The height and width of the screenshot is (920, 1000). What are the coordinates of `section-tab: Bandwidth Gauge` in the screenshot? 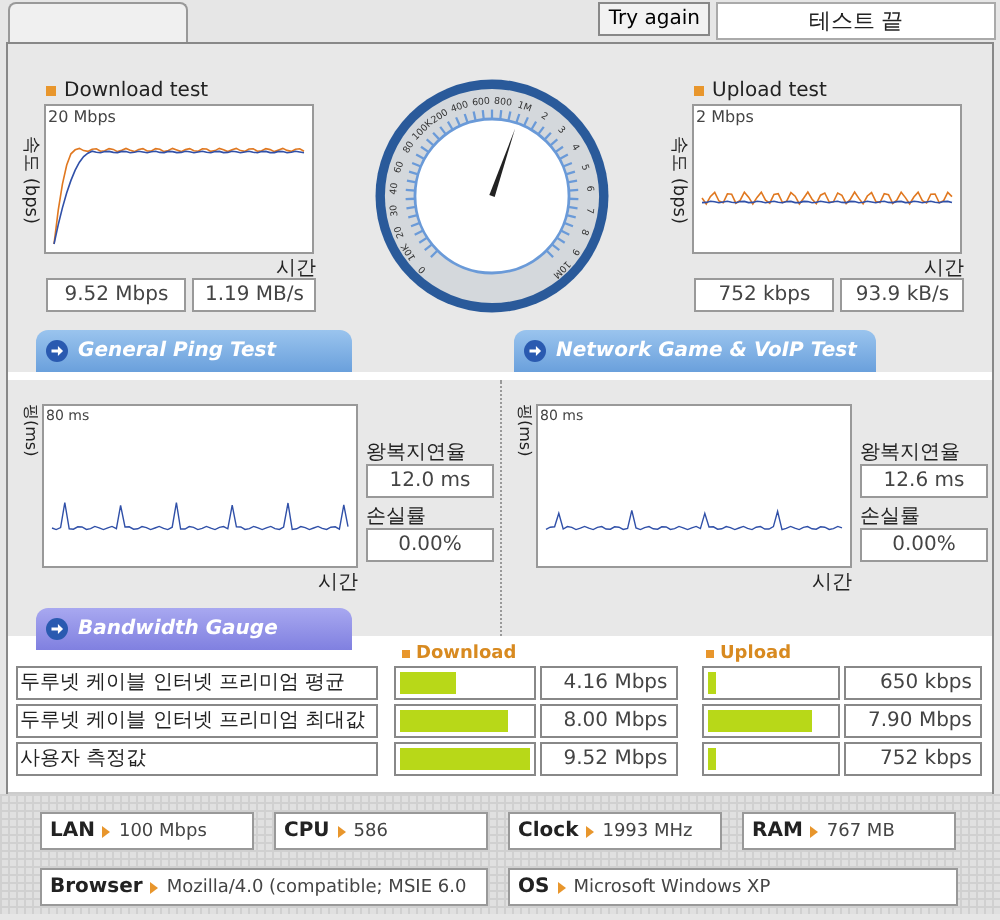 It's located at (194, 629).